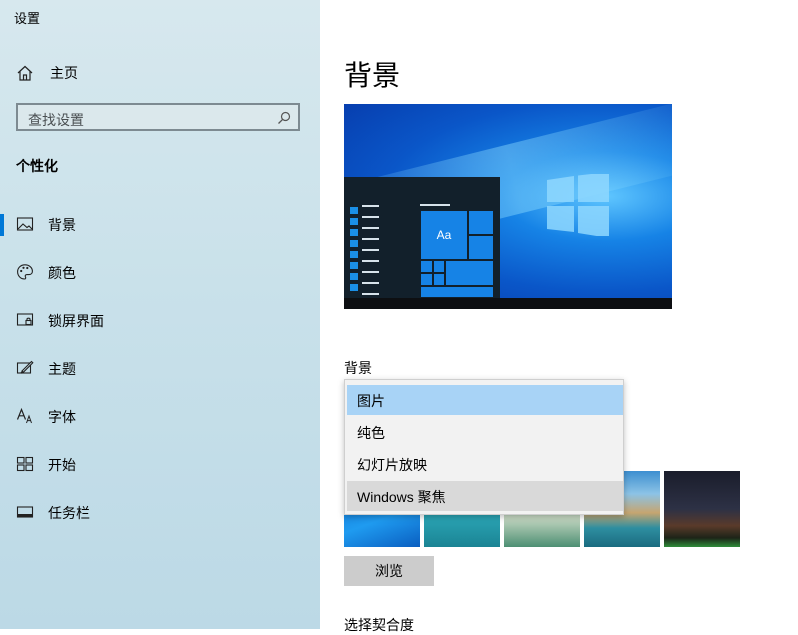  What do you see at coordinates (485, 432) in the screenshot?
I see `dropdown-option-solid-color: 纯色` at bounding box center [485, 432].